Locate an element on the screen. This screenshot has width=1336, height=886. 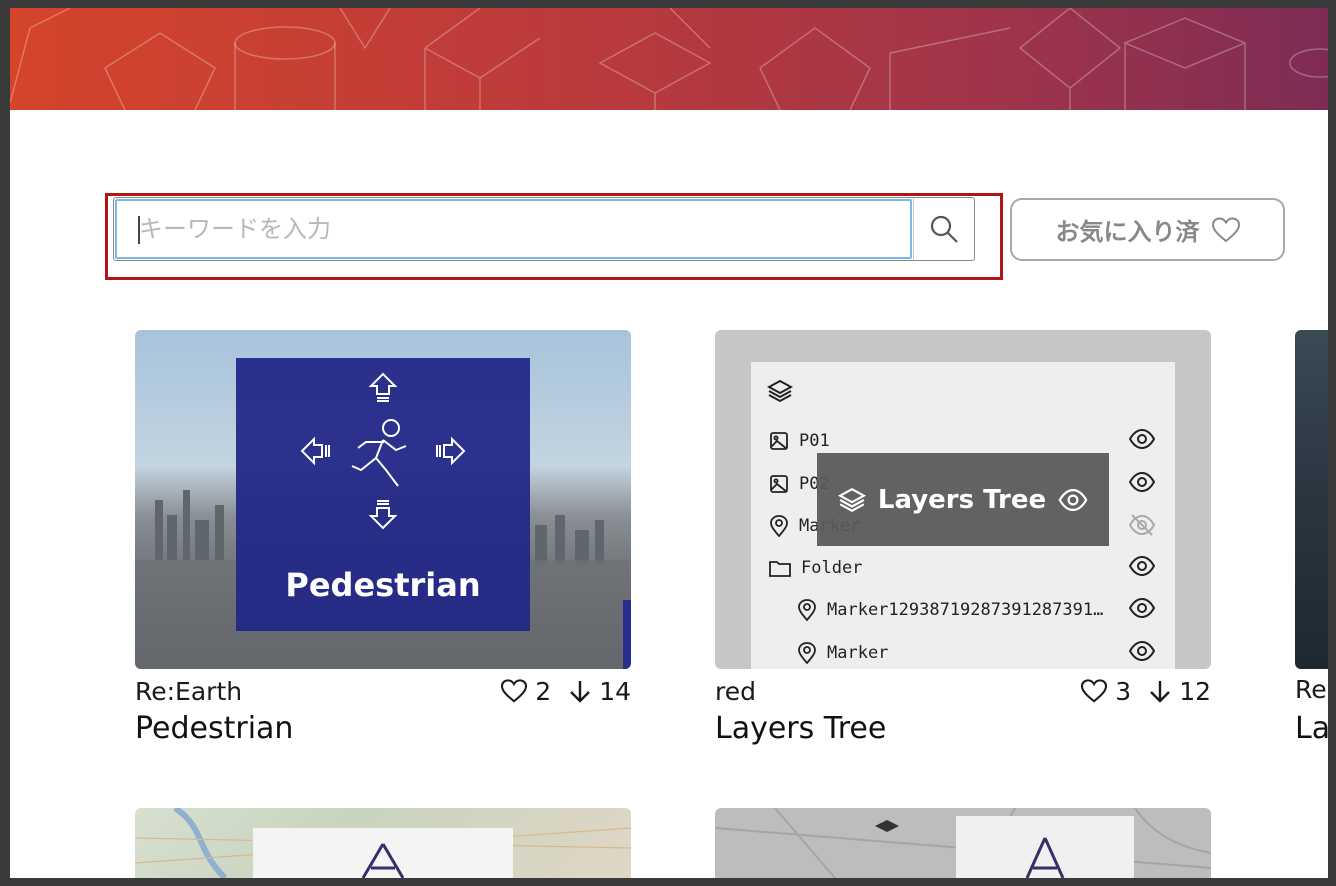
plugin-card-partial: Re La is located at coordinates (1311, 545).